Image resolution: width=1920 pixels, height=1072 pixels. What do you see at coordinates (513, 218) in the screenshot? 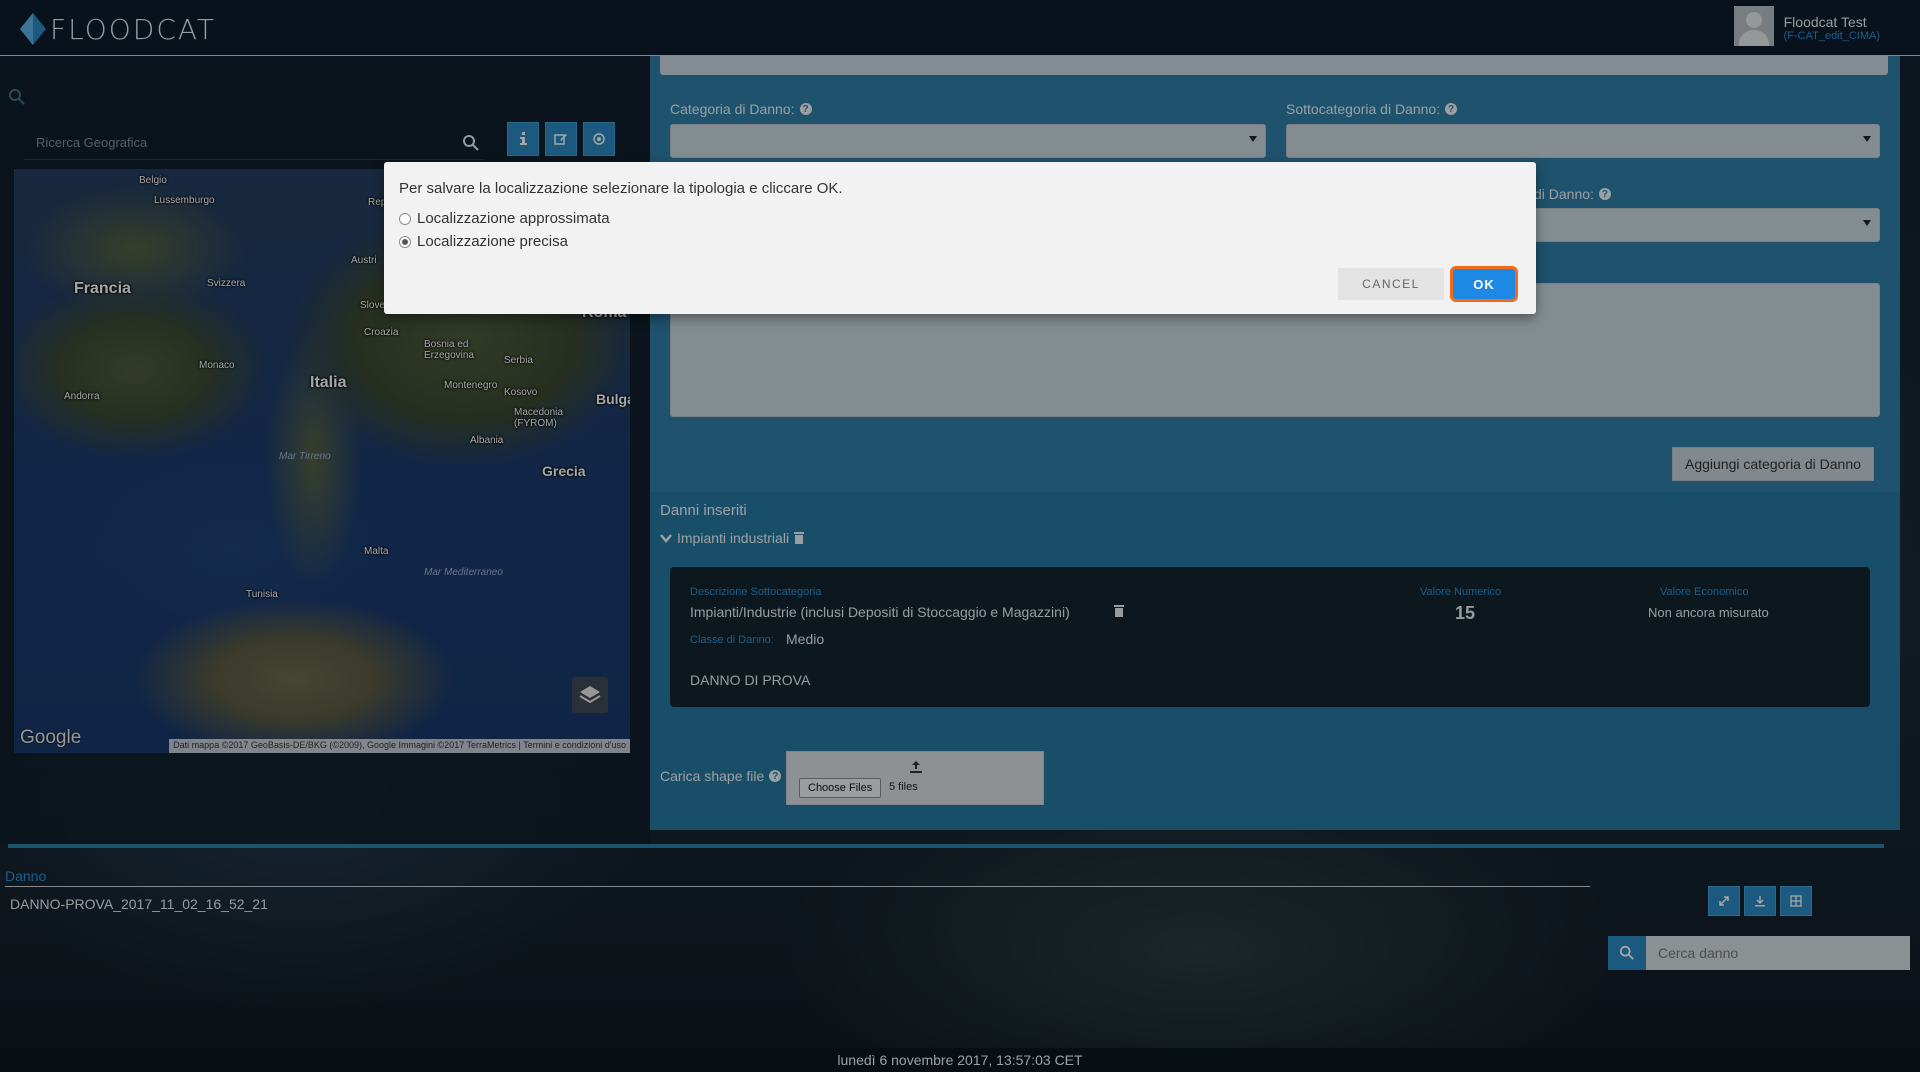
I see `option-approximate-label: Localizzazione approssimata` at bounding box center [513, 218].